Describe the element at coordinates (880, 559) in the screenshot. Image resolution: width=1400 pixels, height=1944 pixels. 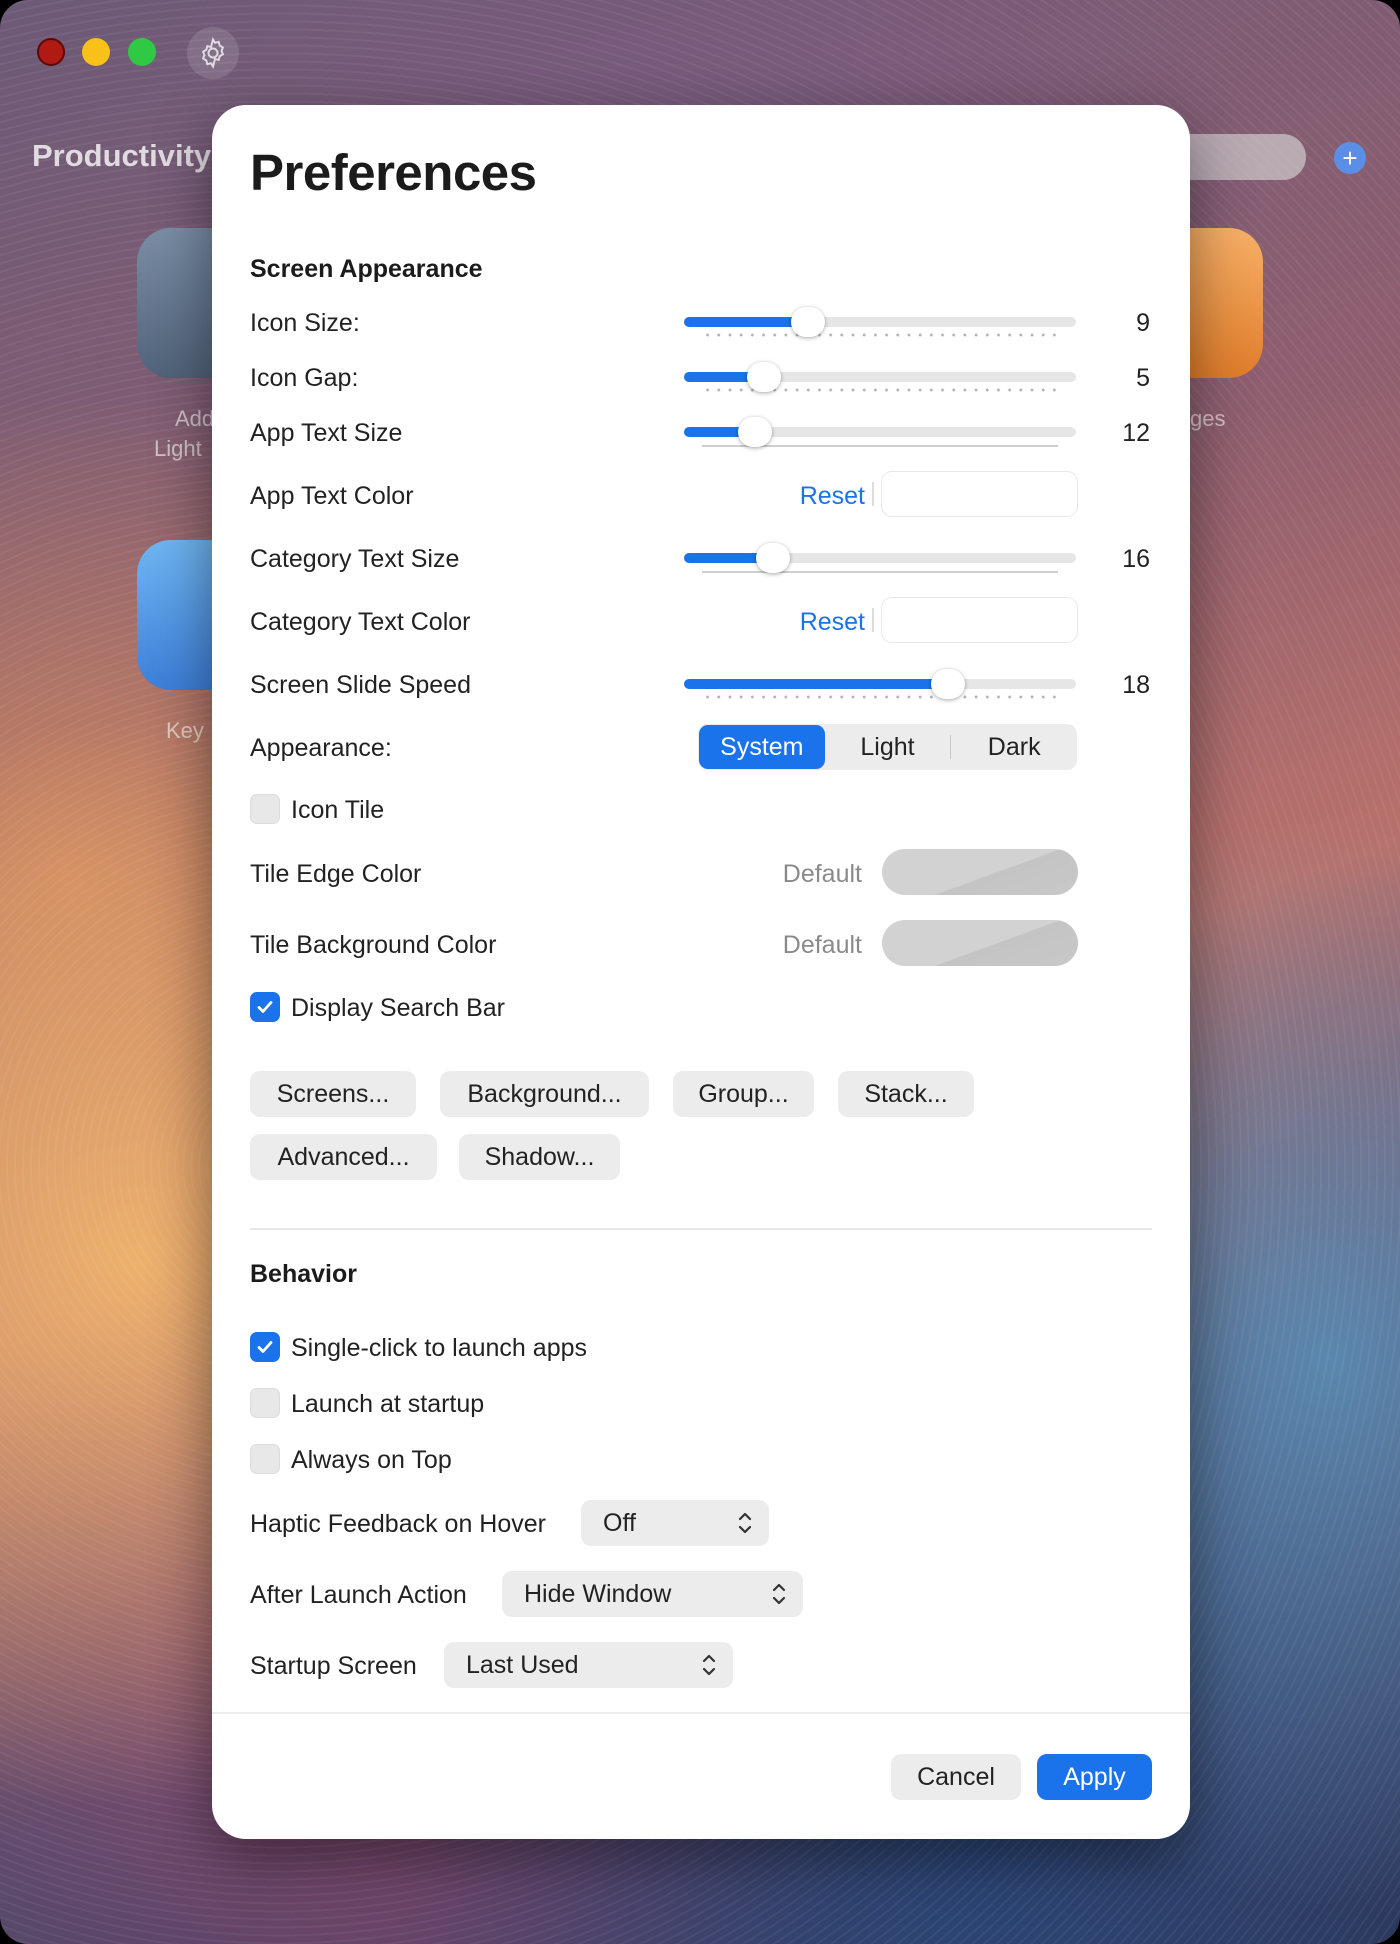
I see `category-text-size-slider` at that location.